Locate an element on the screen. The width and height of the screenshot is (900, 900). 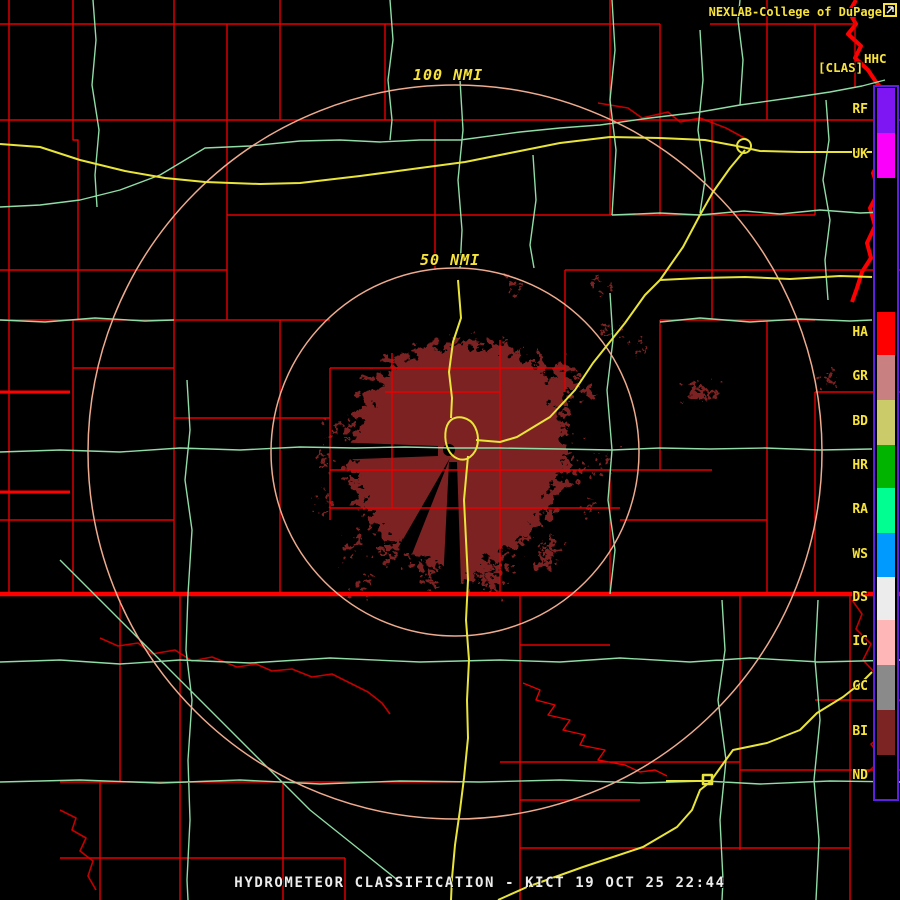
legend-label-gc: GC is located at coordinates (860, 686).